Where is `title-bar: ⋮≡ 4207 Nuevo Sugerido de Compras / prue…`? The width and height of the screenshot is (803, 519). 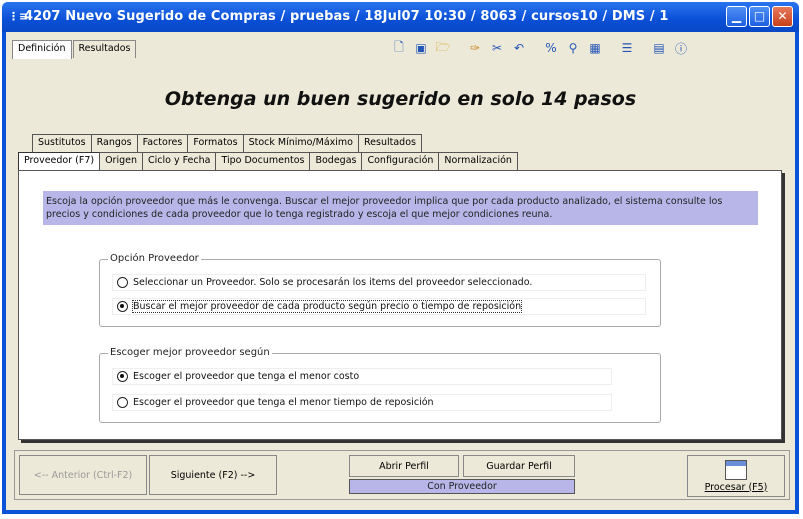
title-bar: ⋮≡ 4207 Nuevo Sugerido de Compras / prue… is located at coordinates (400, 17).